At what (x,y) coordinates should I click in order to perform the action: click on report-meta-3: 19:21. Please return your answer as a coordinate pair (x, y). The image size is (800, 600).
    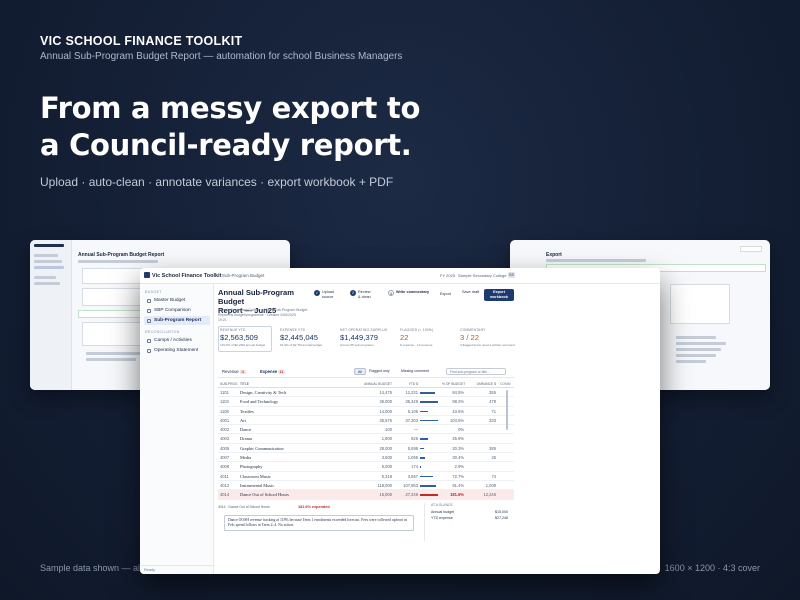
    Looking at the image, I should click on (222, 320).